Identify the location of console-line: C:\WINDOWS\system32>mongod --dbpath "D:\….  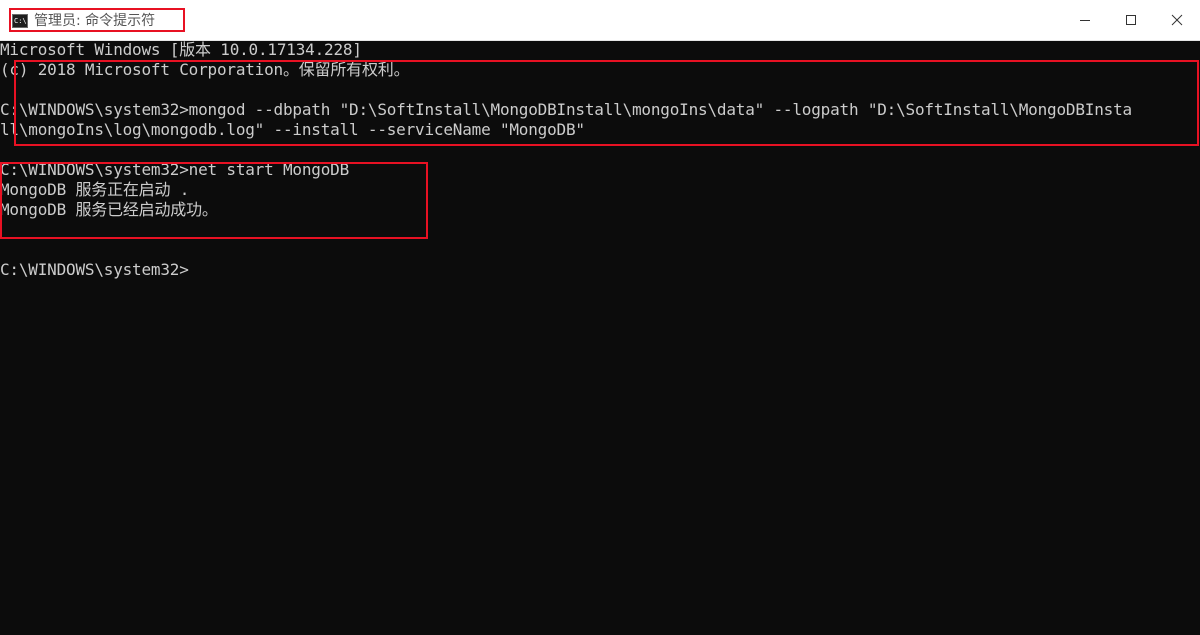
(566, 109).